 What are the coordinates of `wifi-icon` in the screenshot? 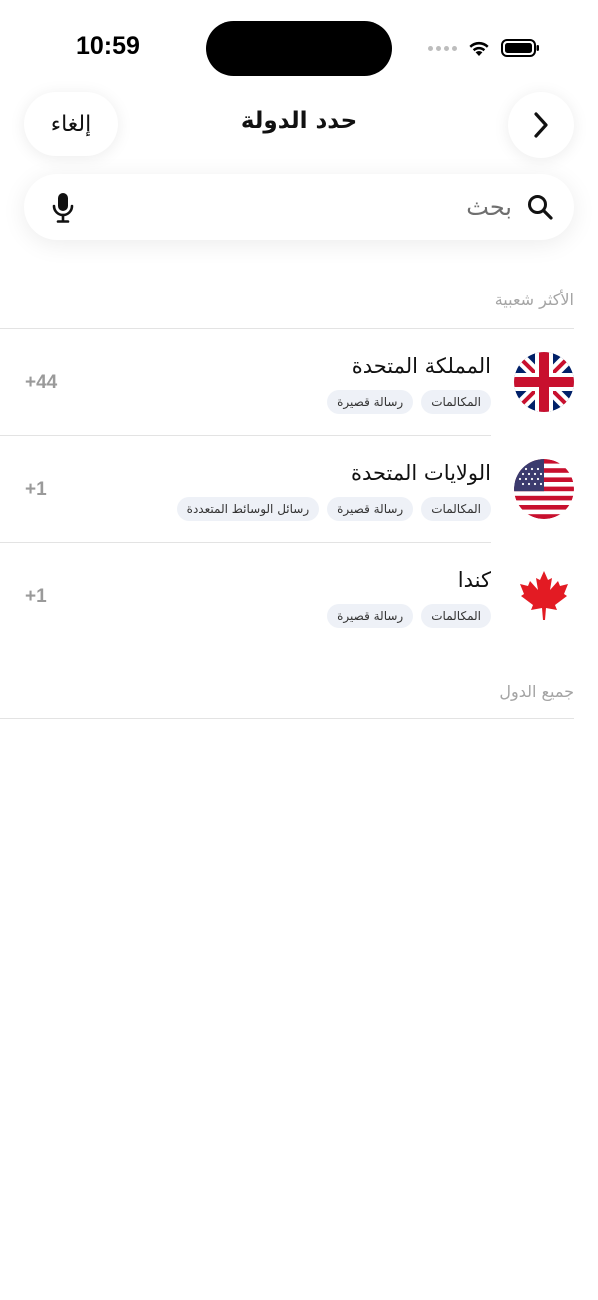 It's located at (479, 48).